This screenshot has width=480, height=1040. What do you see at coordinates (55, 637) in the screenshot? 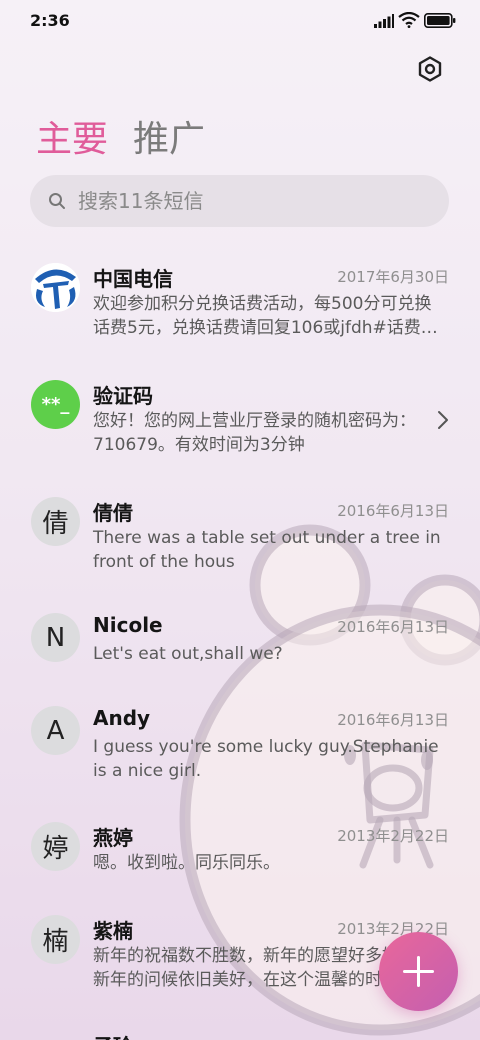
I see `avatar: N` at bounding box center [55, 637].